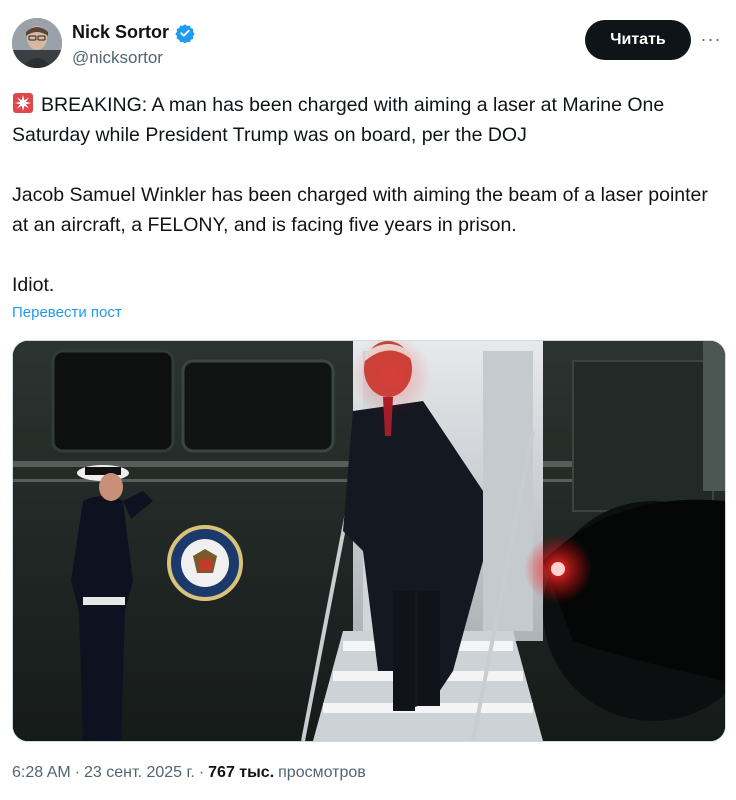  Describe the element at coordinates (139, 773) in the screenshot. I see `post-date: 23 сент. 2025 г.` at that location.